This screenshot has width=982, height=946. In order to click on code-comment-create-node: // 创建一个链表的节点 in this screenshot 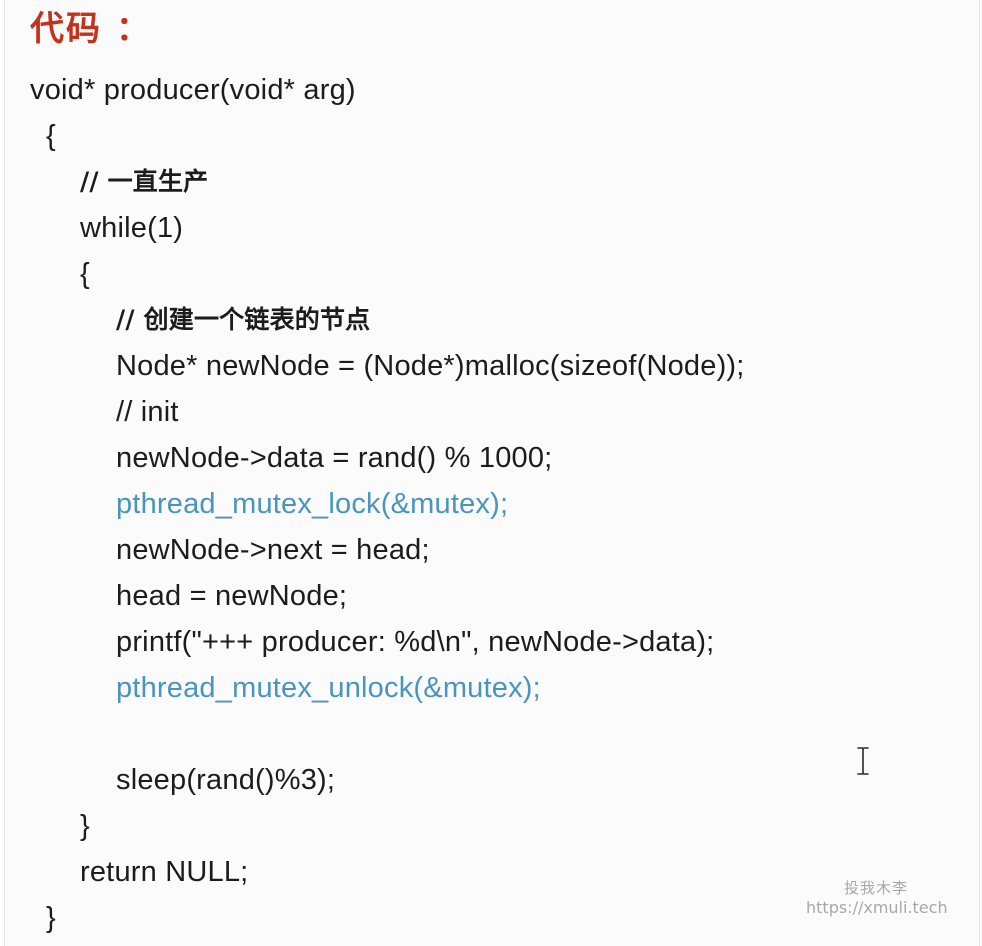, I will do `click(243, 319)`.